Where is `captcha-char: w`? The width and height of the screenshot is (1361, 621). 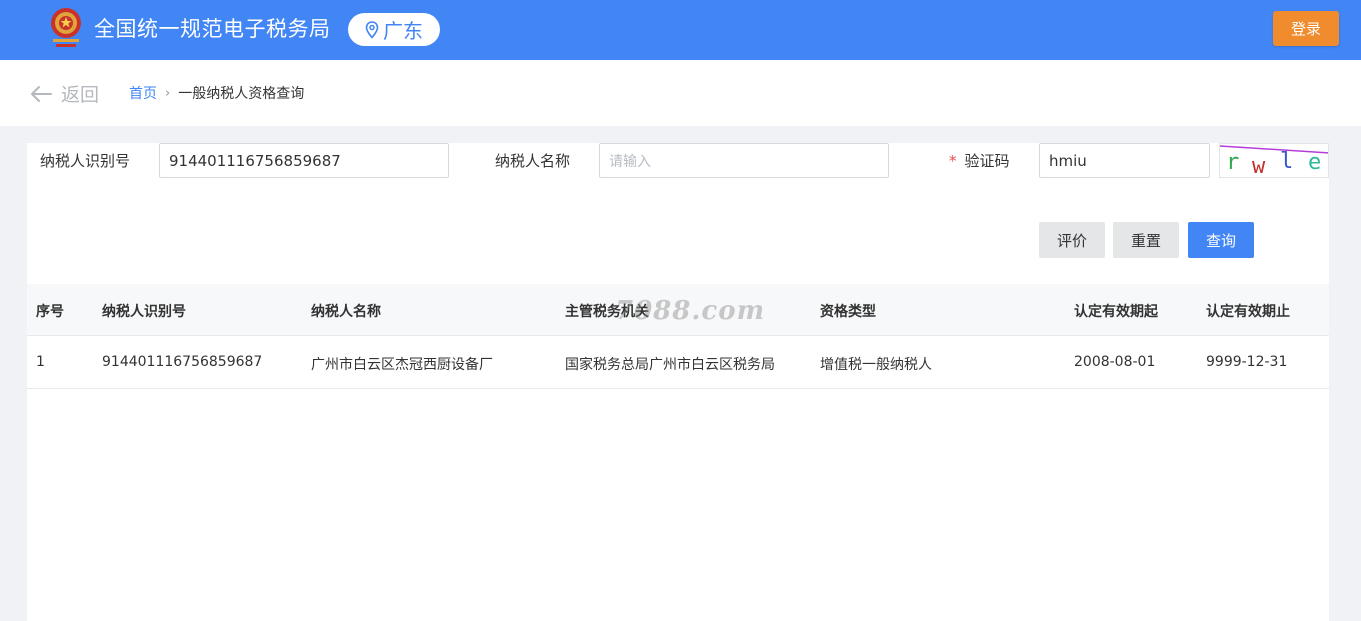 captcha-char: w is located at coordinates (1259, 166).